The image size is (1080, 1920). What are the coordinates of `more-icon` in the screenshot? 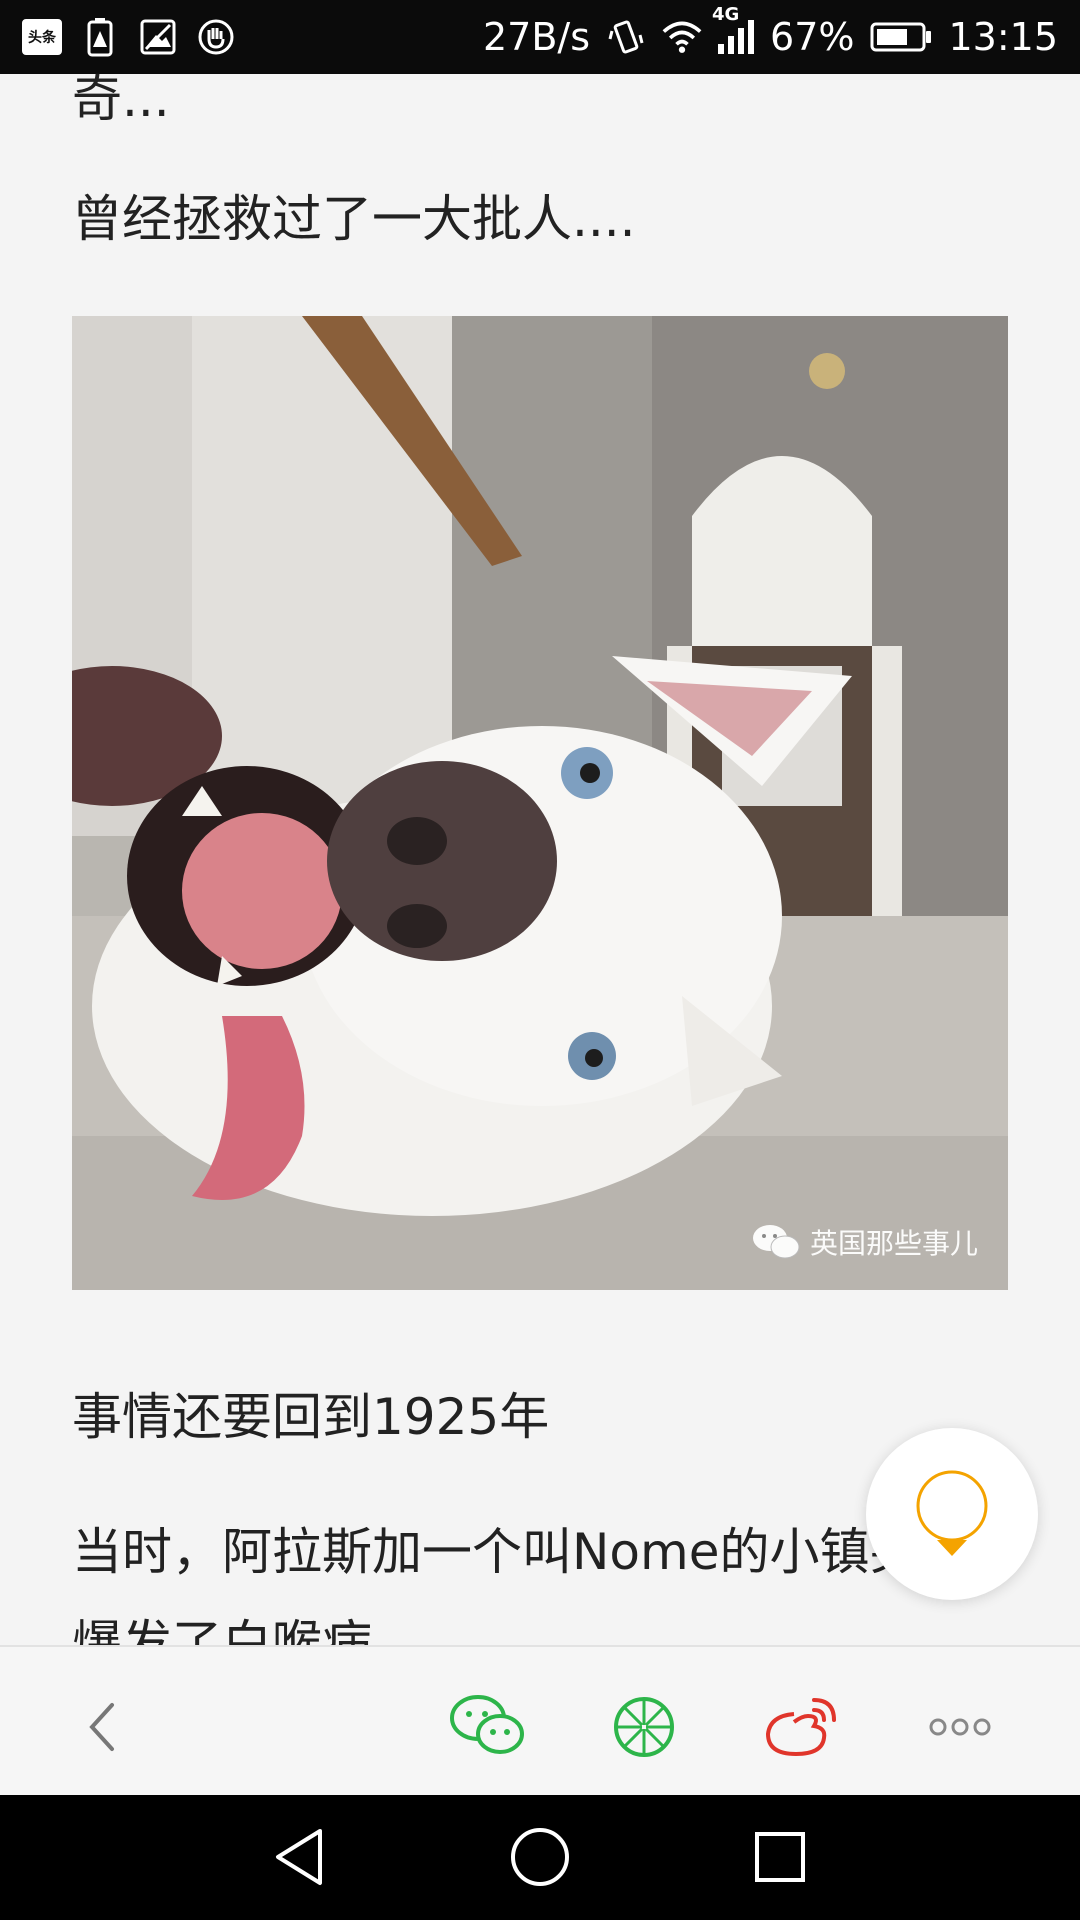 It's located at (960, 1727).